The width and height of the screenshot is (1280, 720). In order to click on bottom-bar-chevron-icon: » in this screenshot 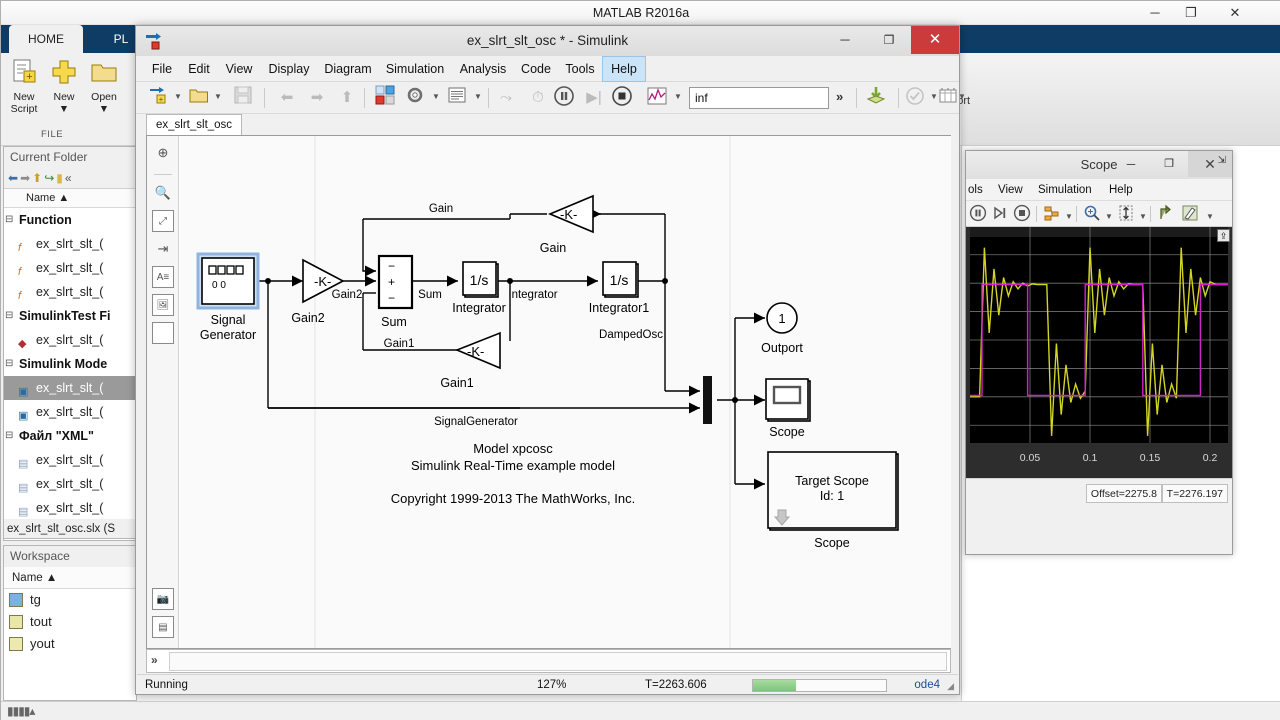, I will do `click(154, 660)`.